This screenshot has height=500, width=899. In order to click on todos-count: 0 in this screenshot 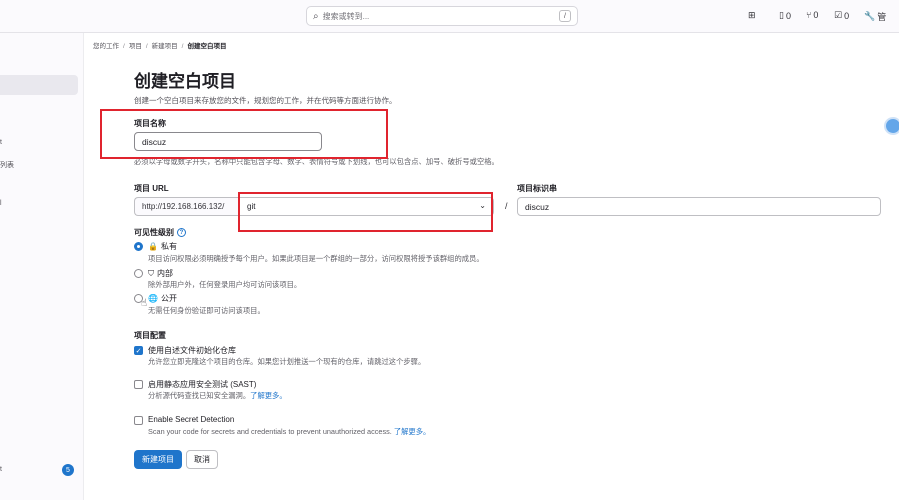, I will do `click(847, 15)`.